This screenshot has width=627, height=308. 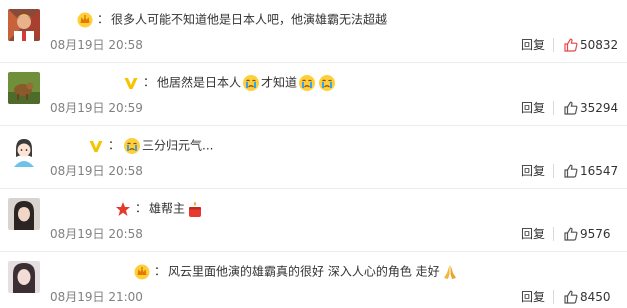 What do you see at coordinates (96, 297) in the screenshot?
I see `comment-time: 08月19日 21:00` at bounding box center [96, 297].